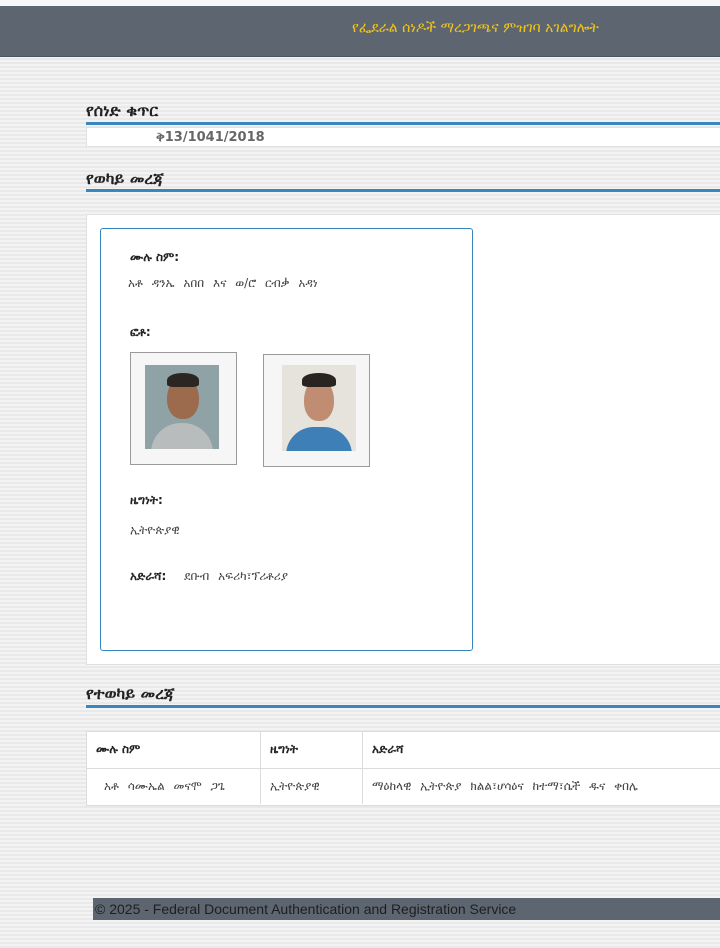 Image resolution: width=720 pixels, height=948 pixels. Describe the element at coordinates (475, 28) in the screenshot. I see `site-title: የፌደራል ሰነዶች ማረጋገጫና ምዝገባ አገልግሎት` at that location.